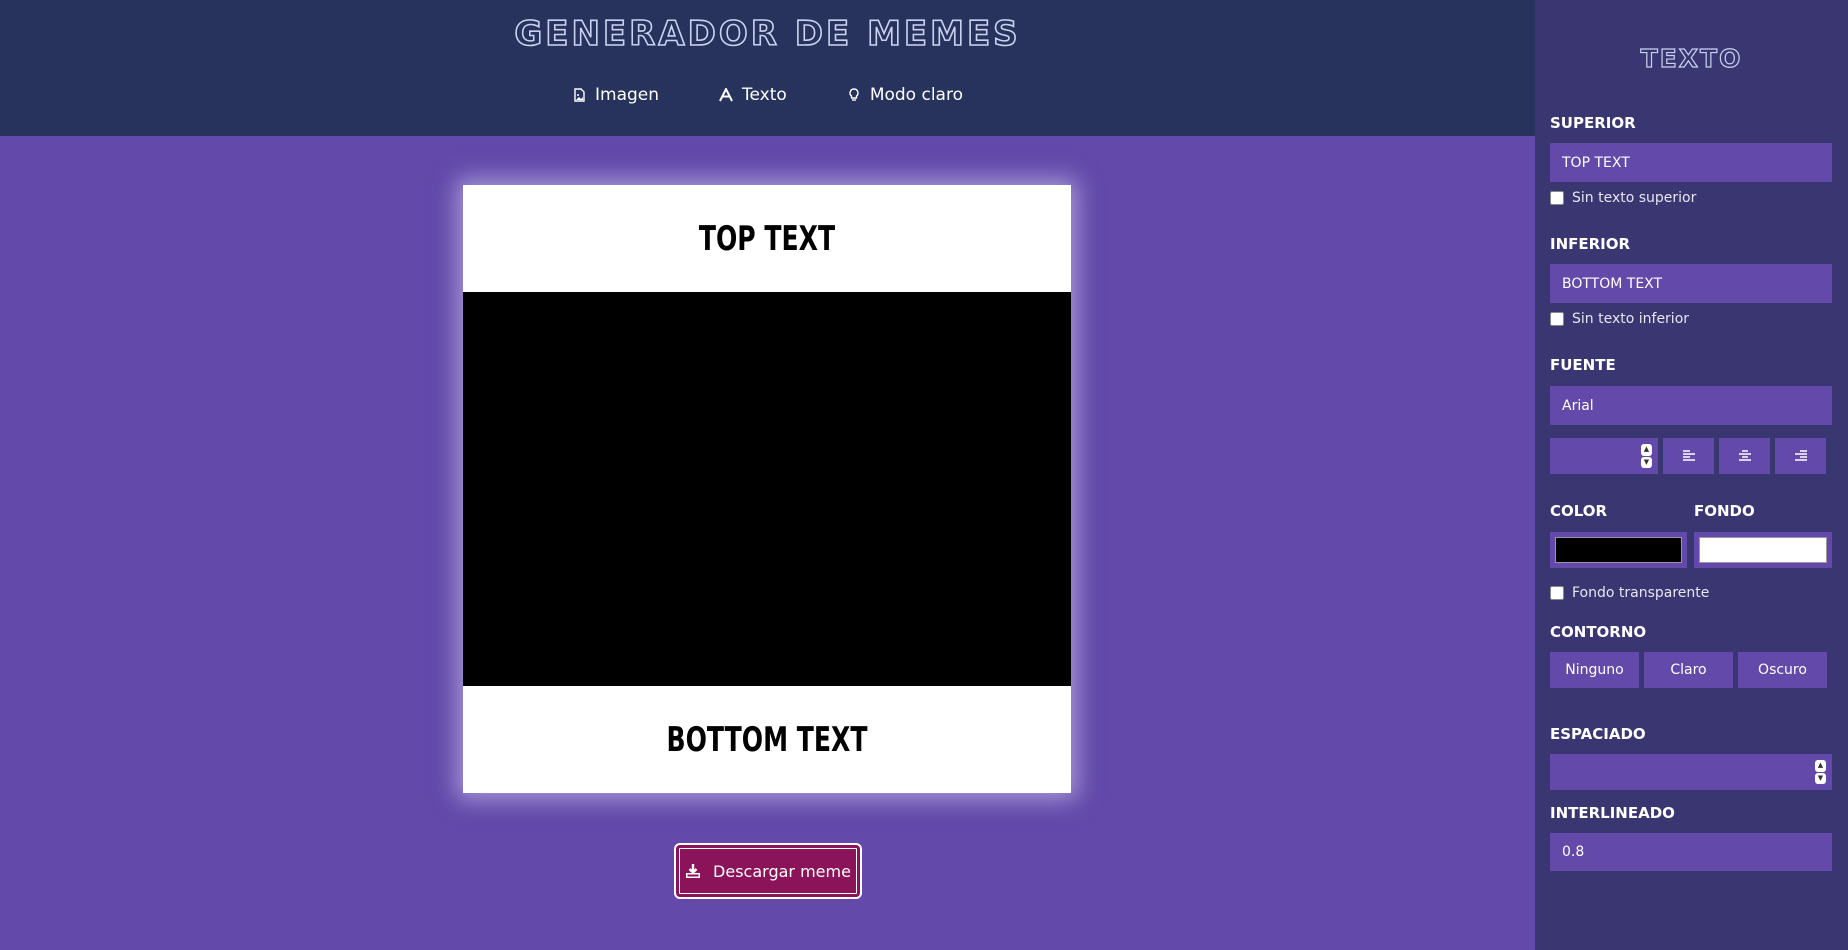 This screenshot has width=1848, height=950. I want to click on align-center-button, so click(1744, 456).